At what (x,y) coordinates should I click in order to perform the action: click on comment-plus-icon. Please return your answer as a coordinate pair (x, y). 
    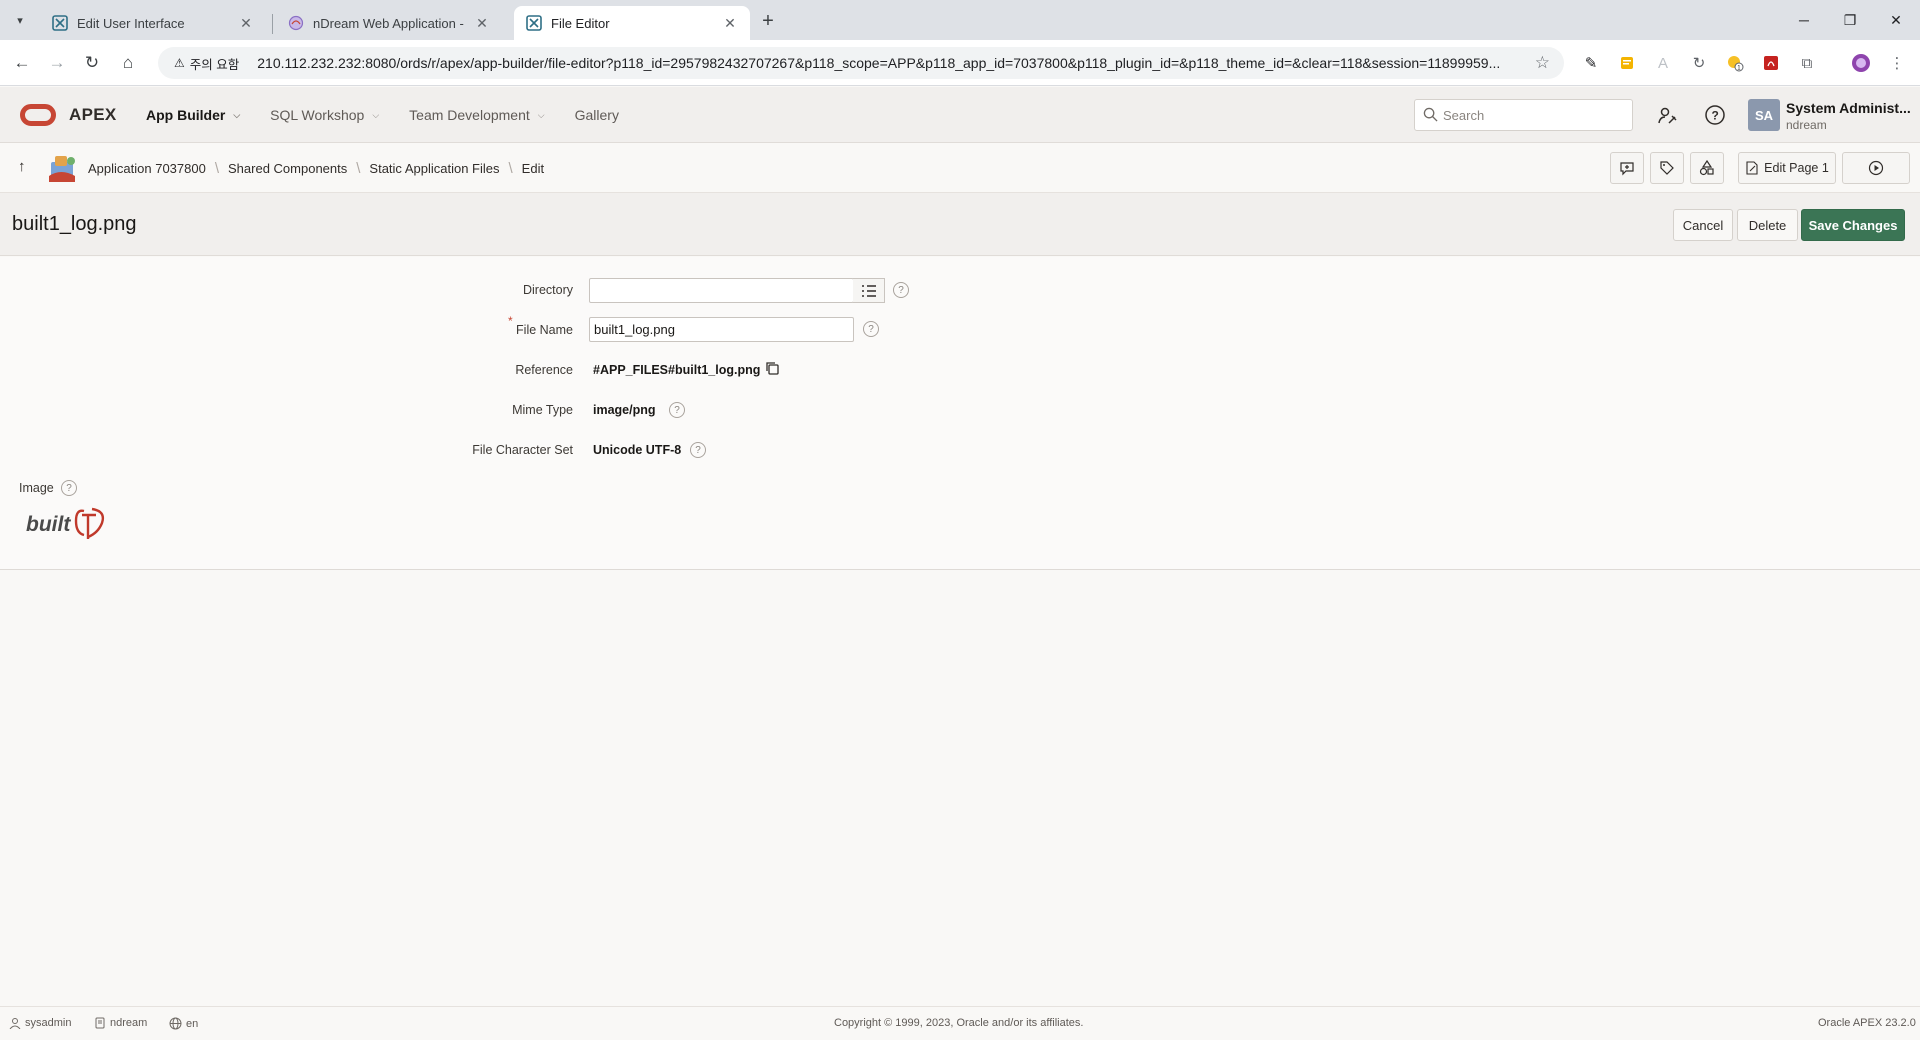
    Looking at the image, I should click on (1627, 169).